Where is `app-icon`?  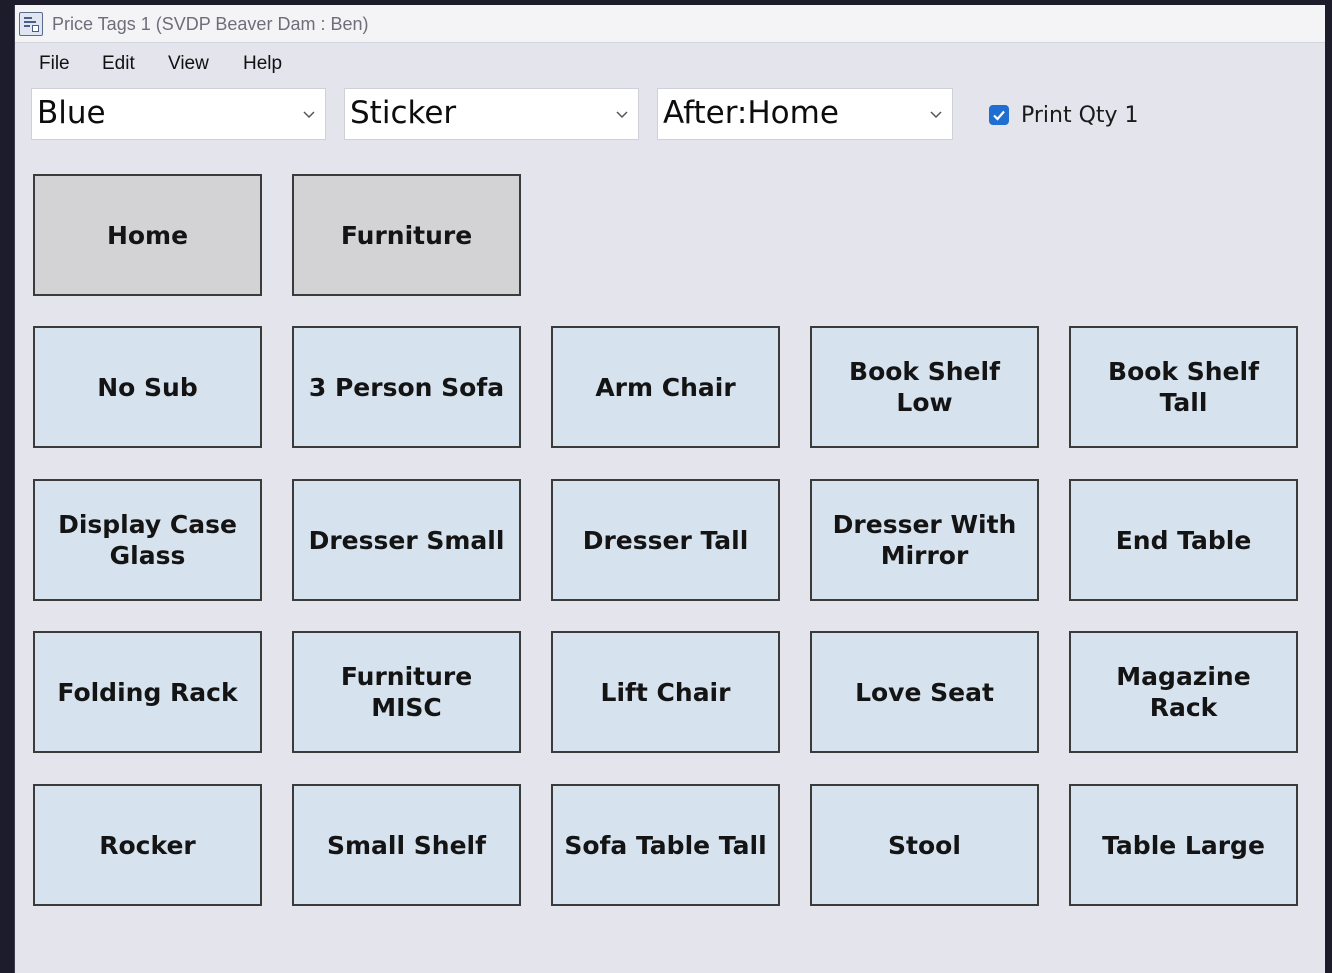
app-icon is located at coordinates (31, 24).